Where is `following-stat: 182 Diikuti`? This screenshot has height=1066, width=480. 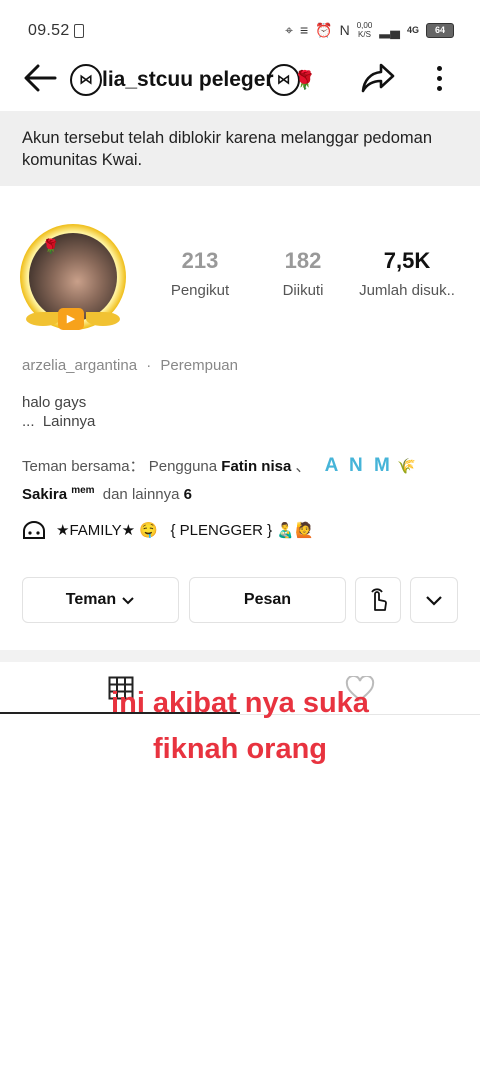
following-stat: 182 Diikuti is located at coordinates (303, 273).